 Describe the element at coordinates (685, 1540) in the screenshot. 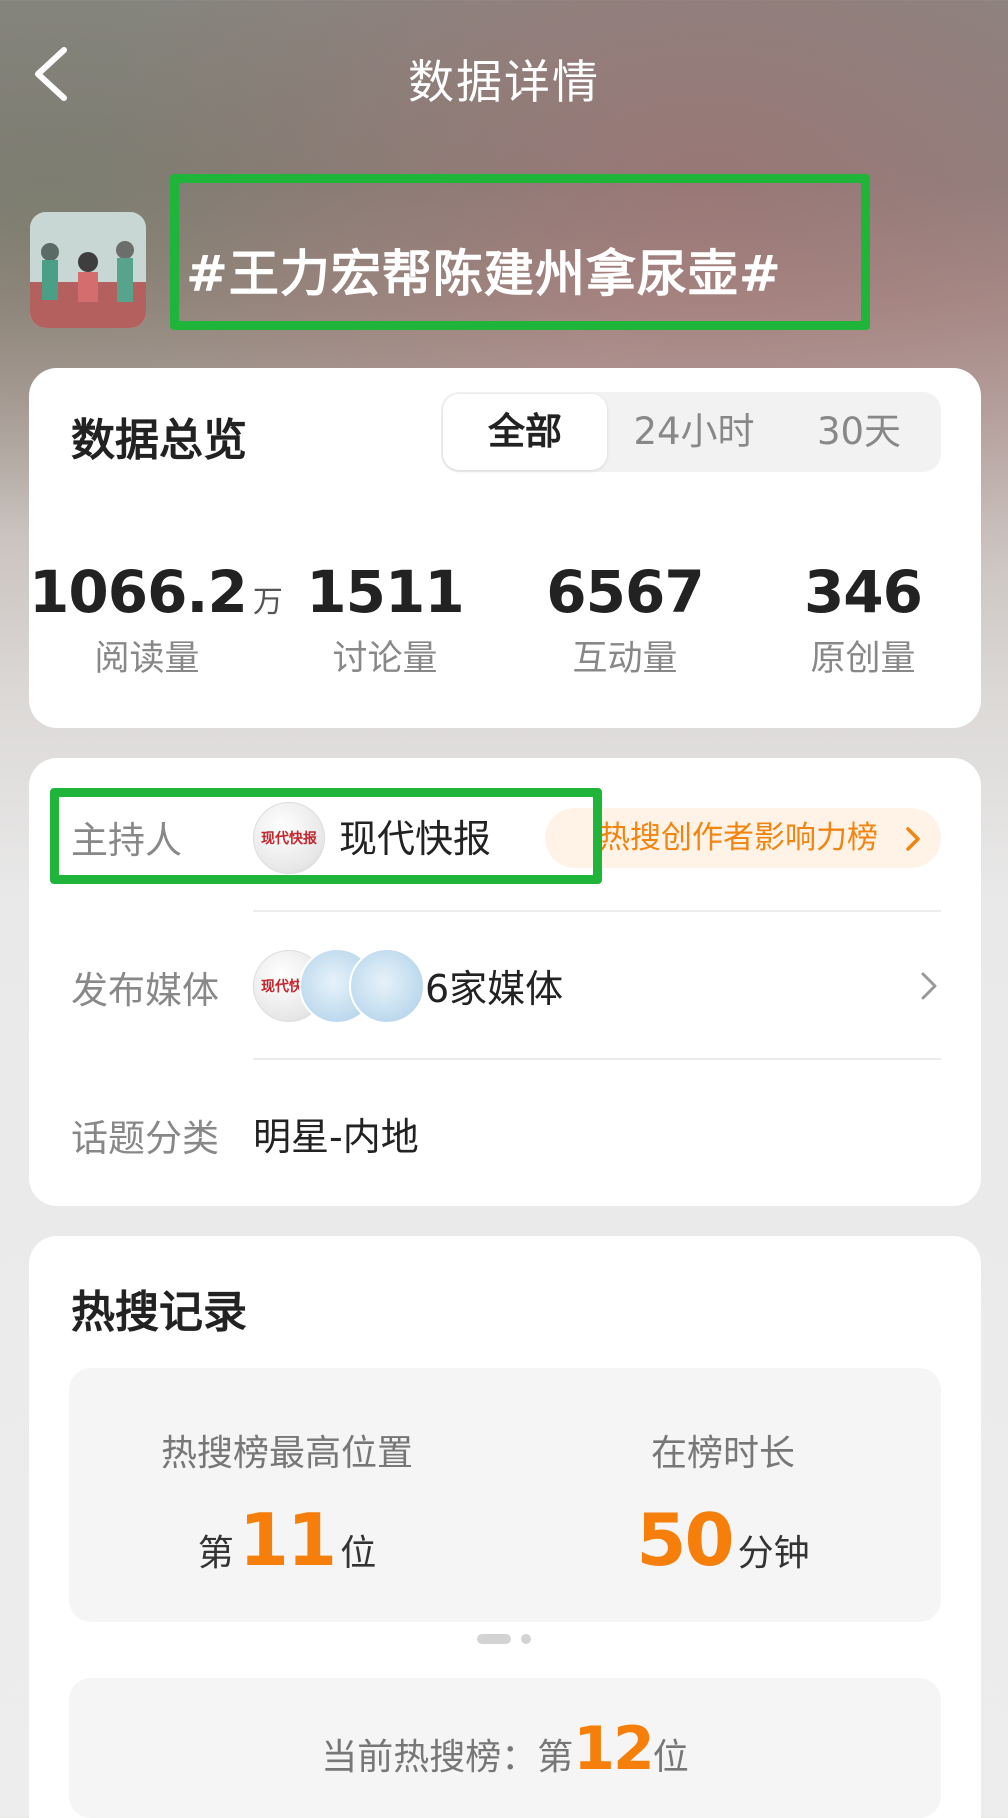

I see `duration-value: 50` at that location.